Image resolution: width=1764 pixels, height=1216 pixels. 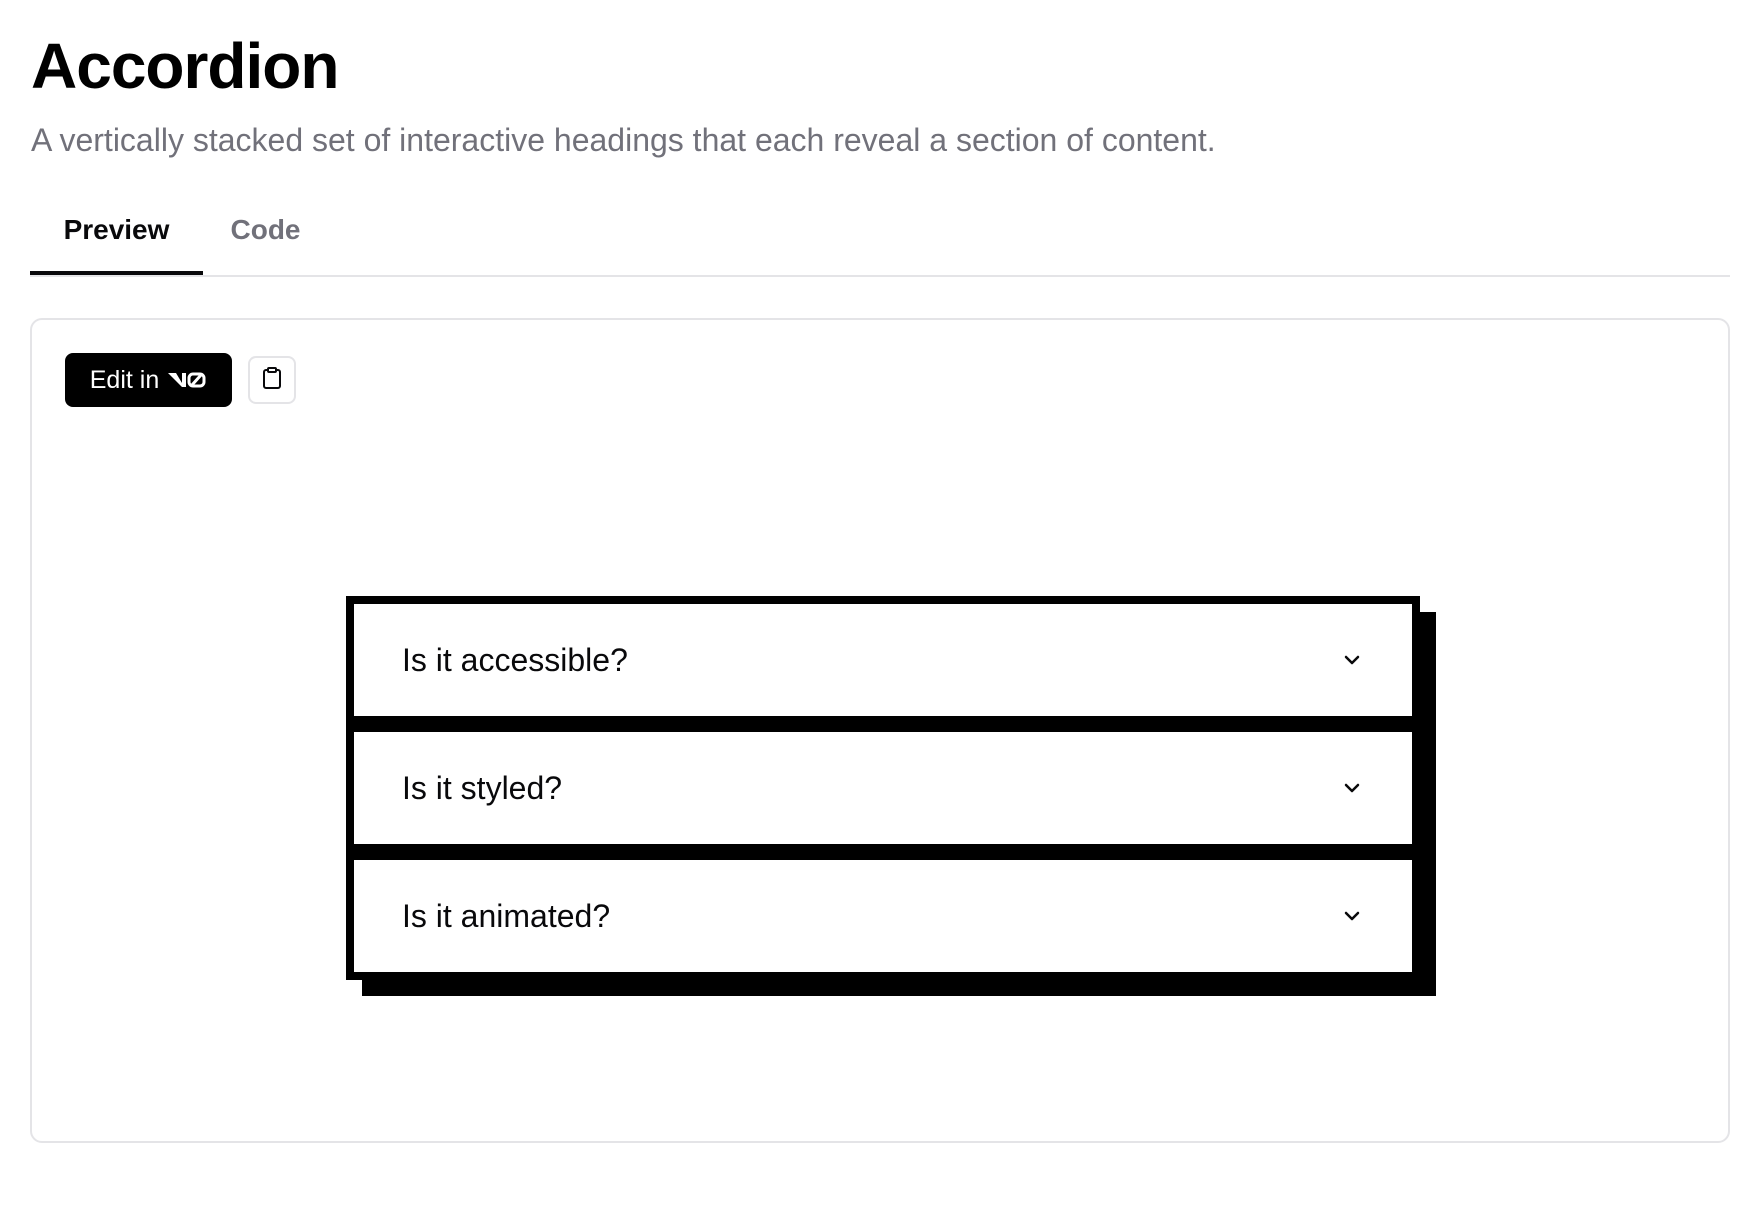 I want to click on accordion-item-label: Is it accessible?, so click(x=515, y=659).